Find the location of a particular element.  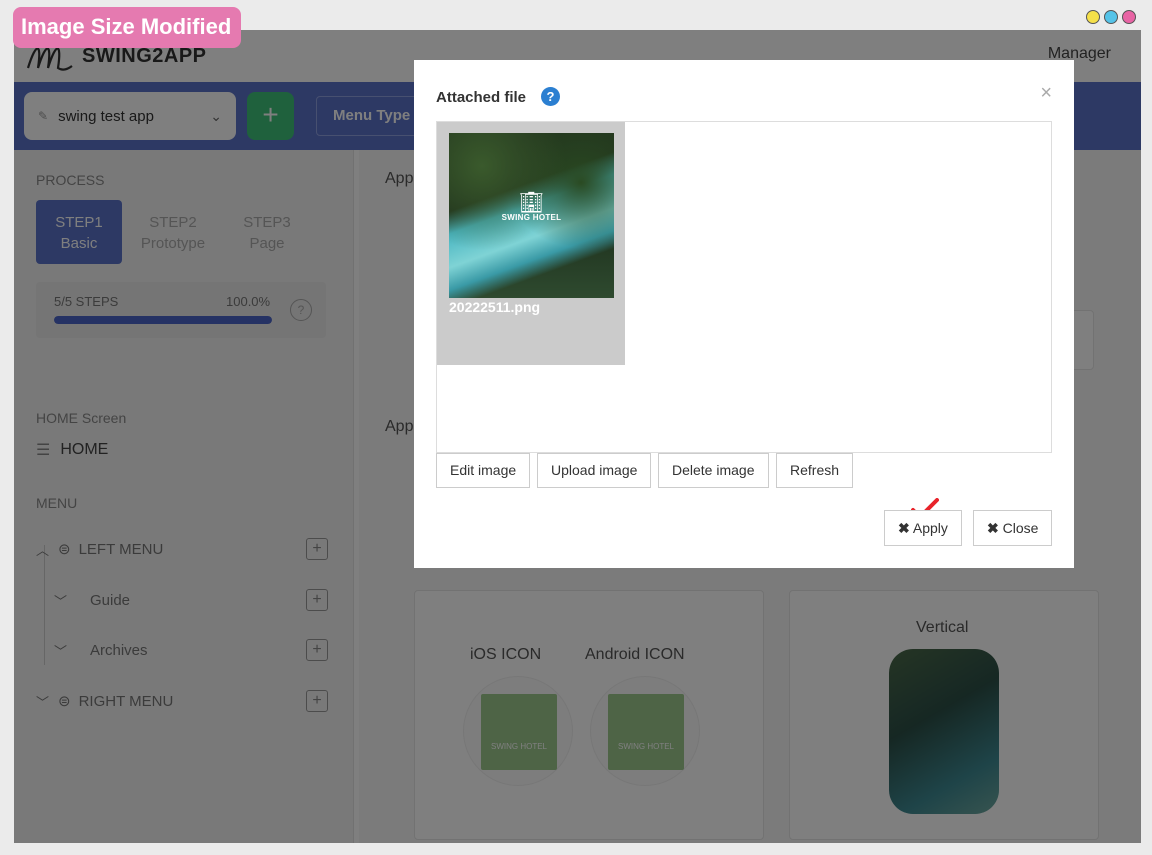

window-controls is located at coordinates (1111, 17).